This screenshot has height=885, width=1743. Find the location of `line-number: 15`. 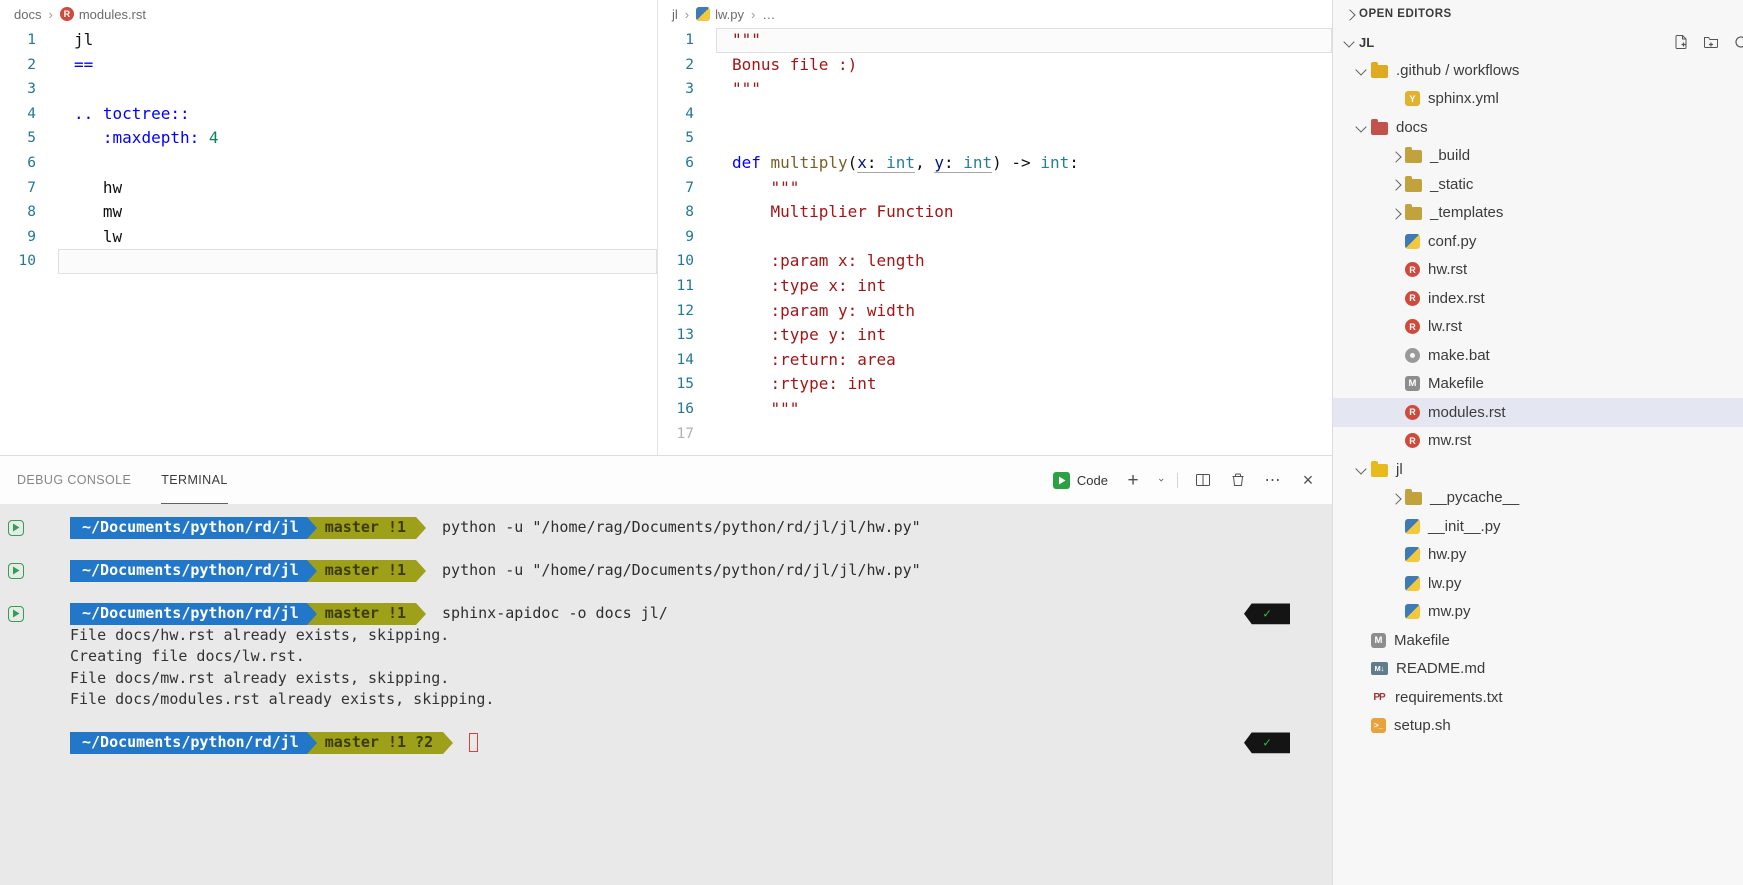

line-number: 15 is located at coordinates (685, 384).